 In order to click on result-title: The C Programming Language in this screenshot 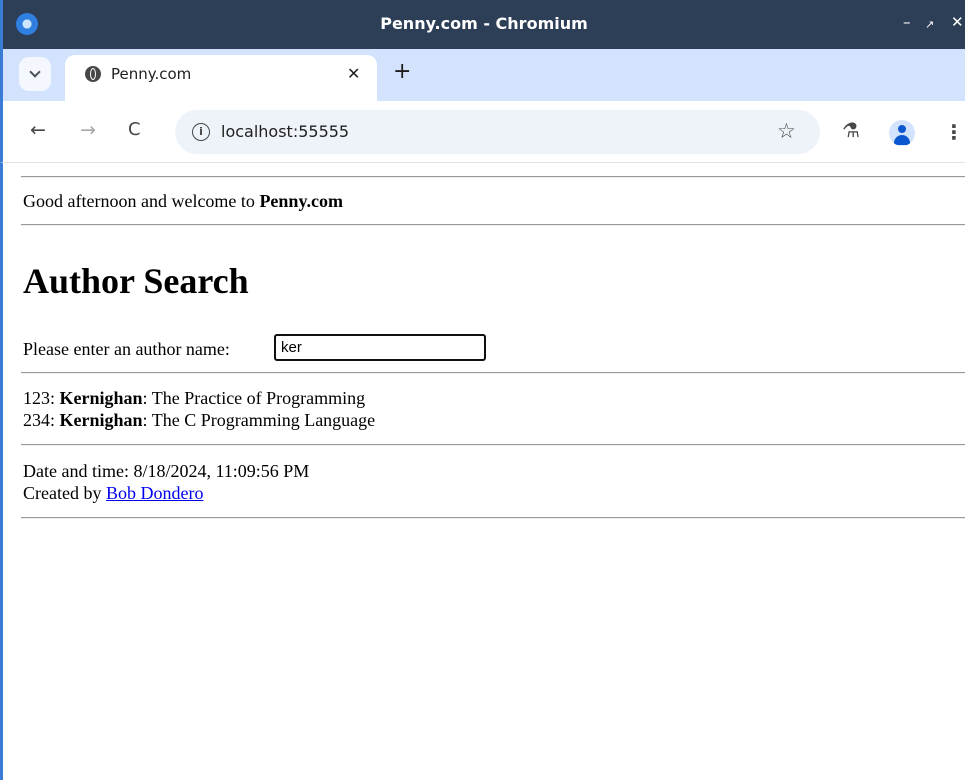, I will do `click(263, 420)`.